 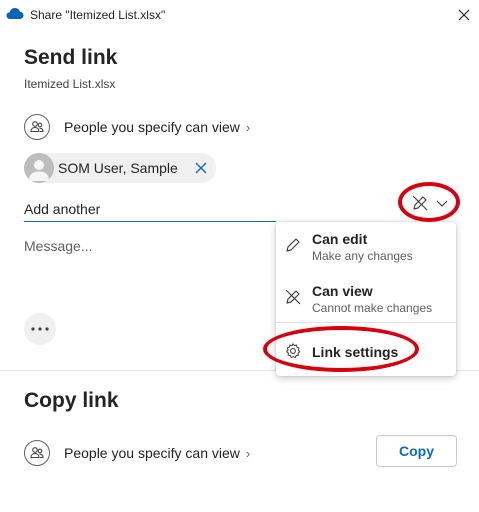 I want to click on avatar, so click(x=39, y=168).